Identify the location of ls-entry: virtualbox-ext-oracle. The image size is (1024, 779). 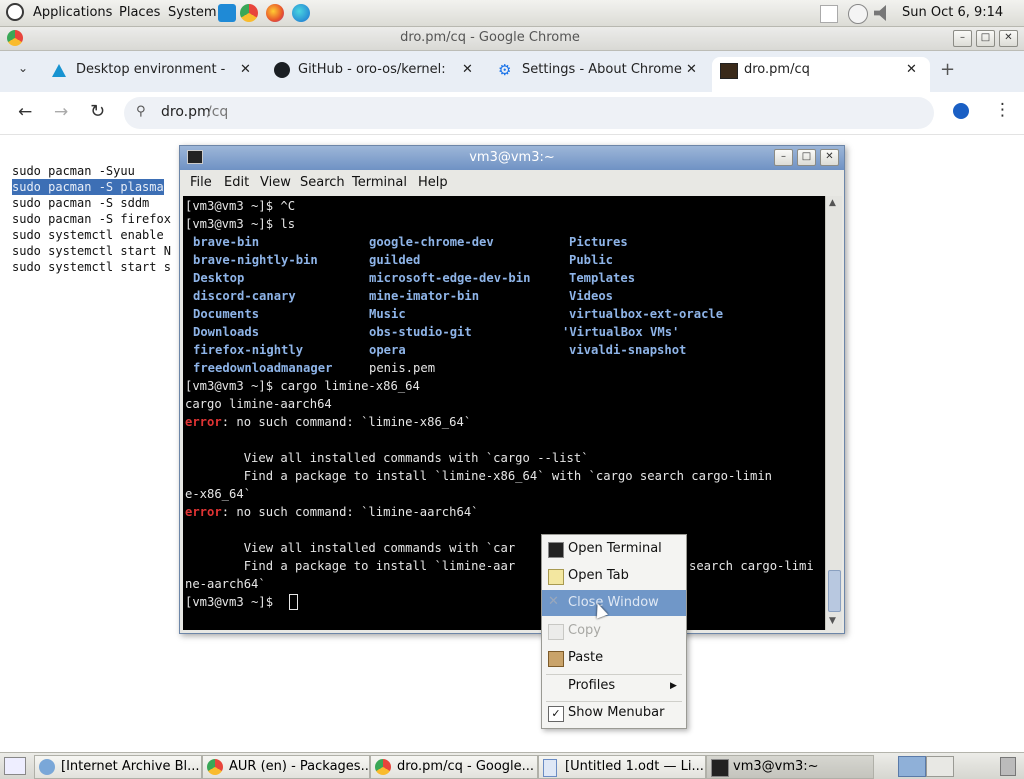
(646, 314).